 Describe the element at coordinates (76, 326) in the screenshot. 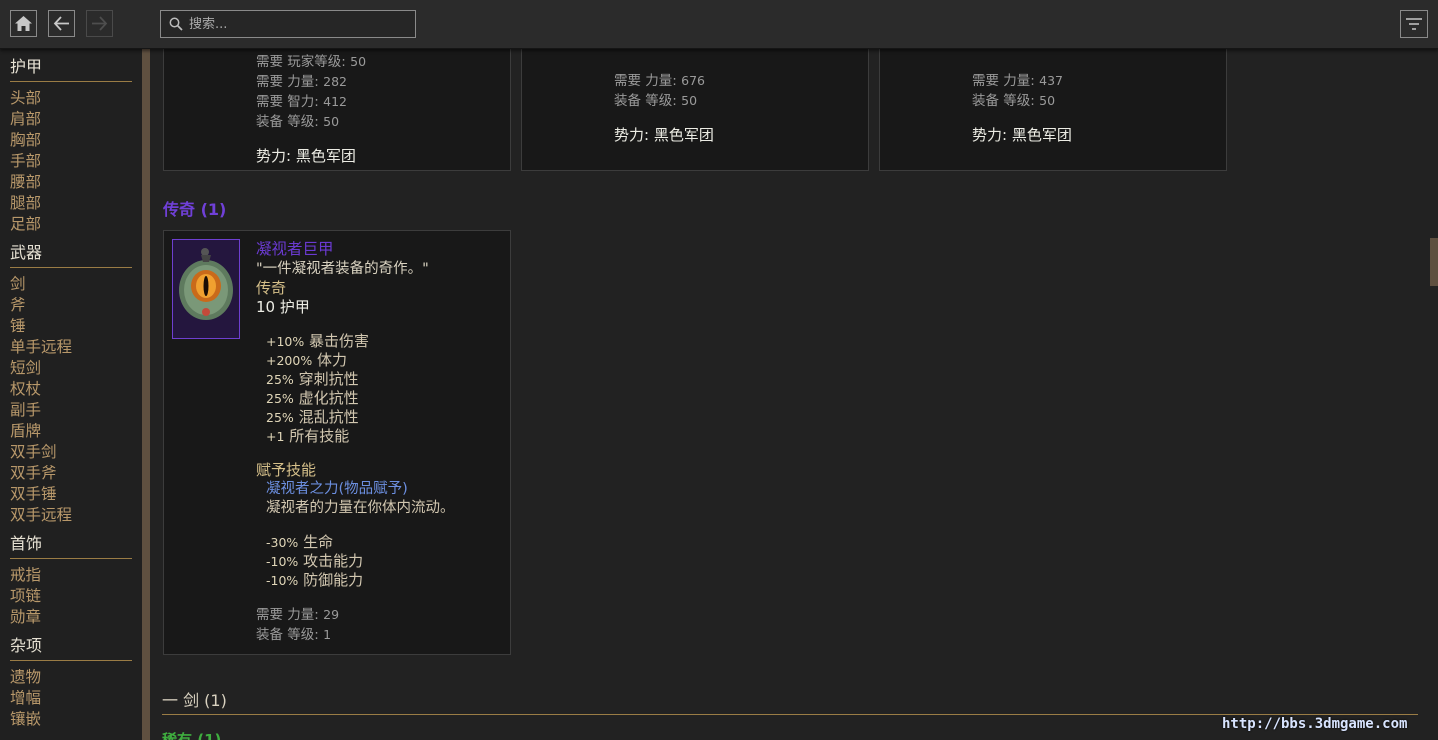

I see `sidebar-item-mace: 锤` at that location.